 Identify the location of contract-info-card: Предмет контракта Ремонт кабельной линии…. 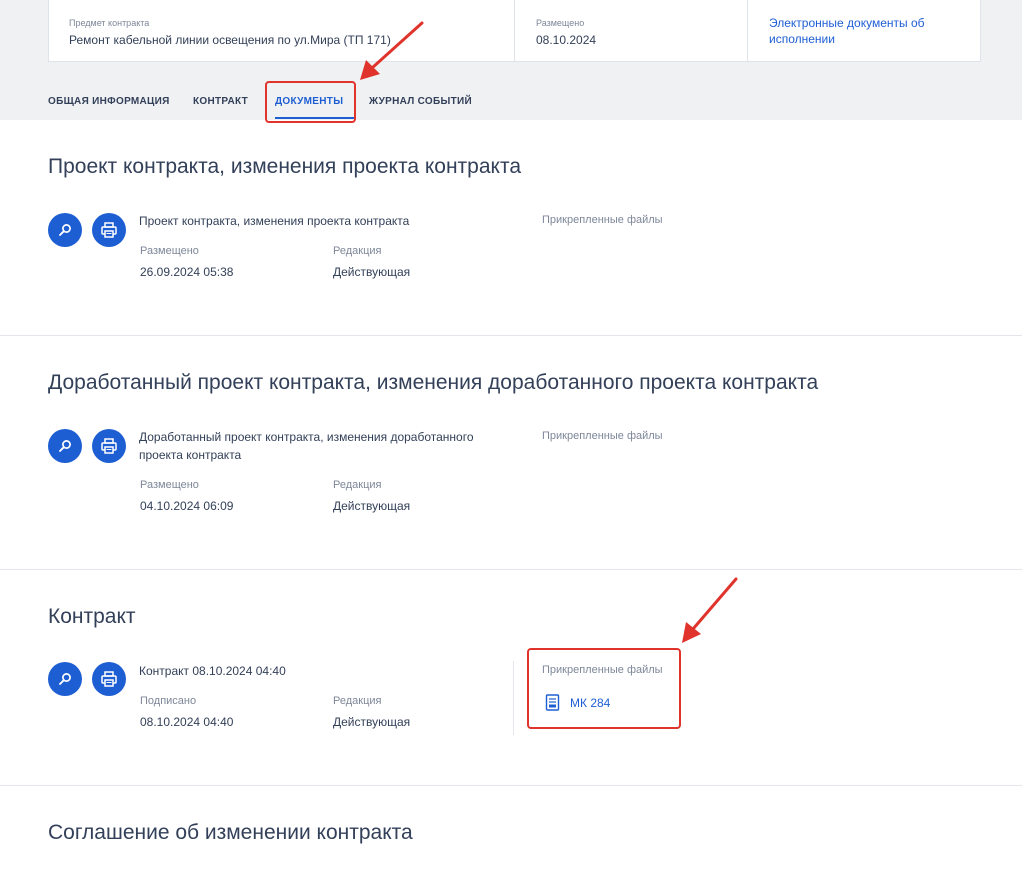
(514, 31).